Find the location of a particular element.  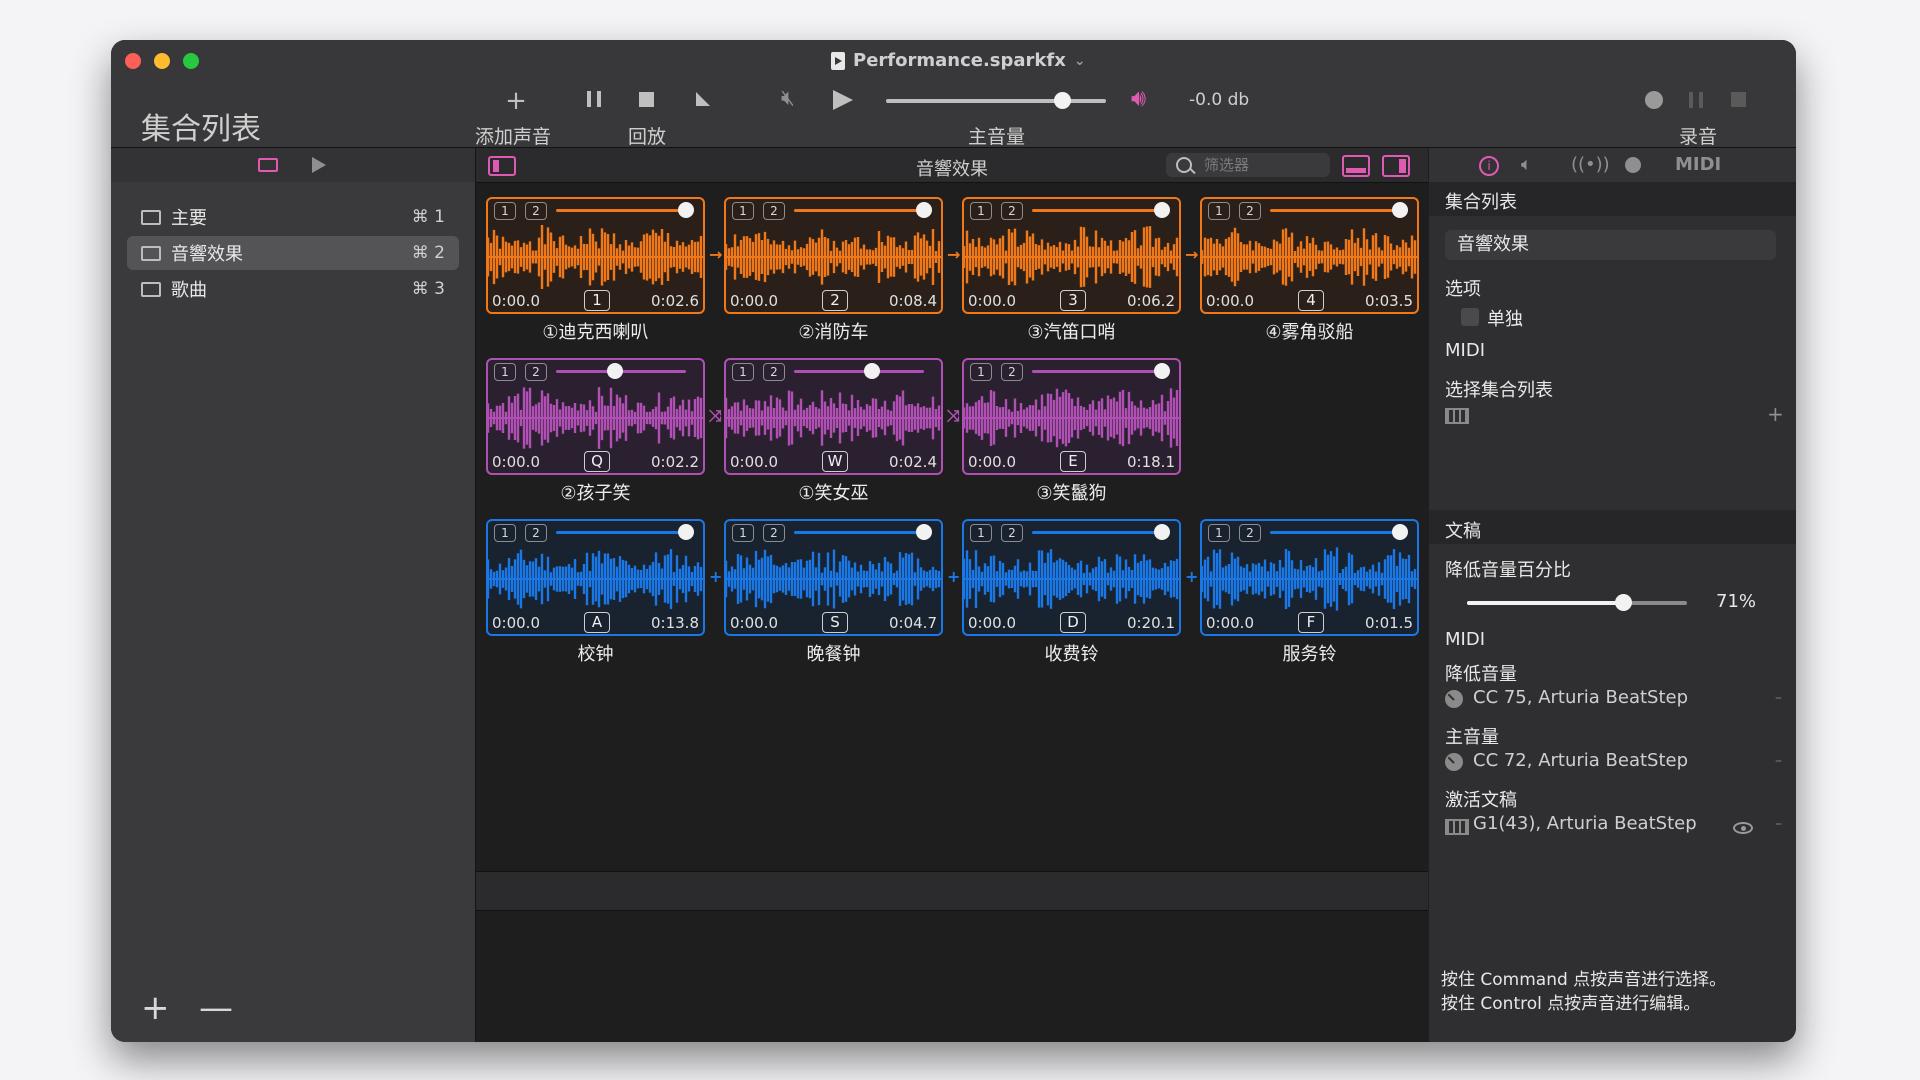

add-setlist-button: + is located at coordinates (155, 1008).